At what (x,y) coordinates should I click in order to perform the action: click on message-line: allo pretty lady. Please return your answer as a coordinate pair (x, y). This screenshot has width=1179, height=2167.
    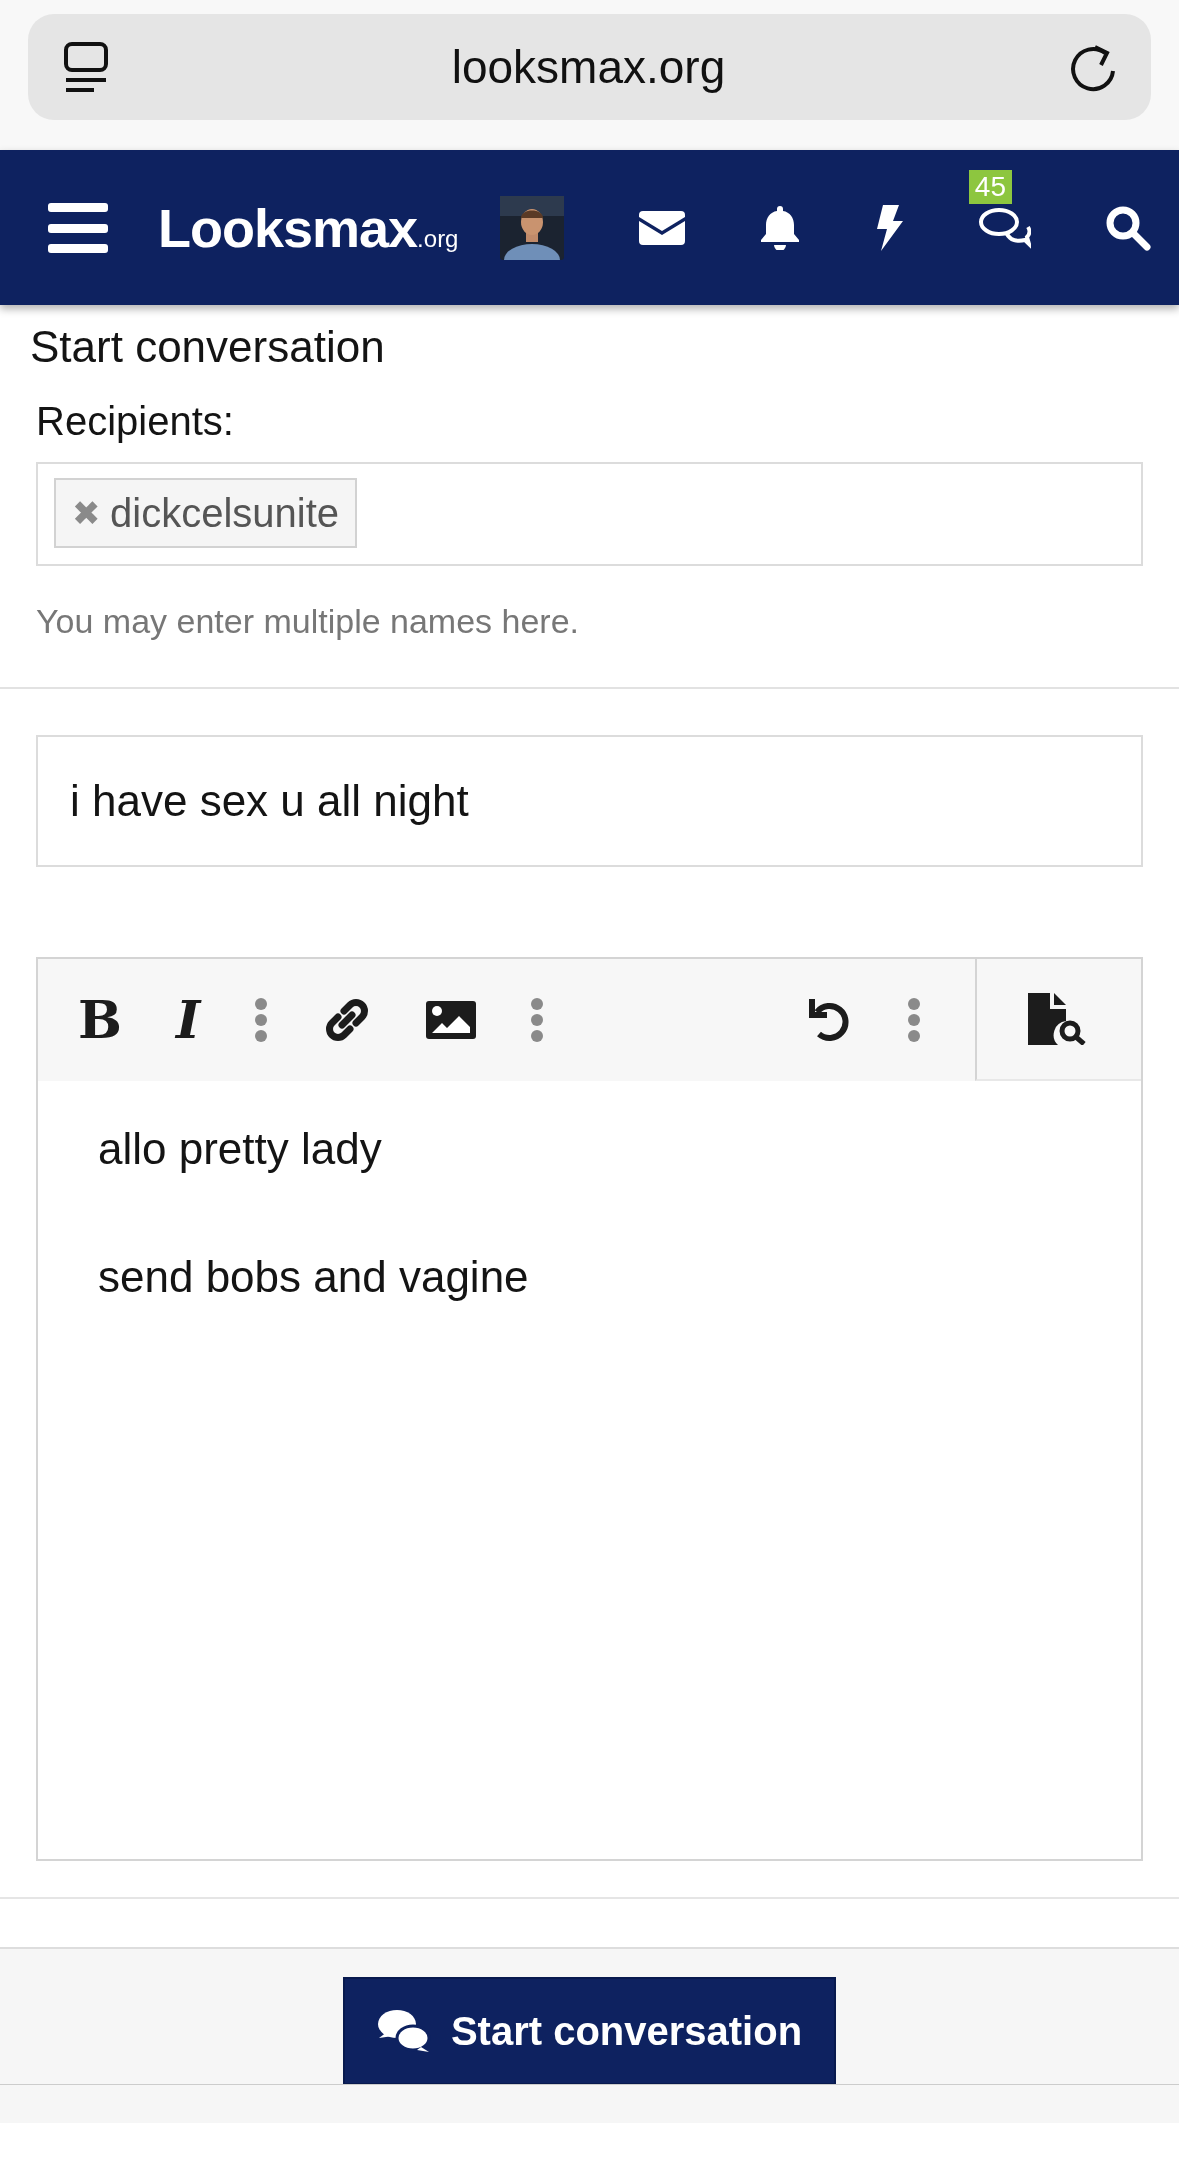
    Looking at the image, I should click on (240, 1149).